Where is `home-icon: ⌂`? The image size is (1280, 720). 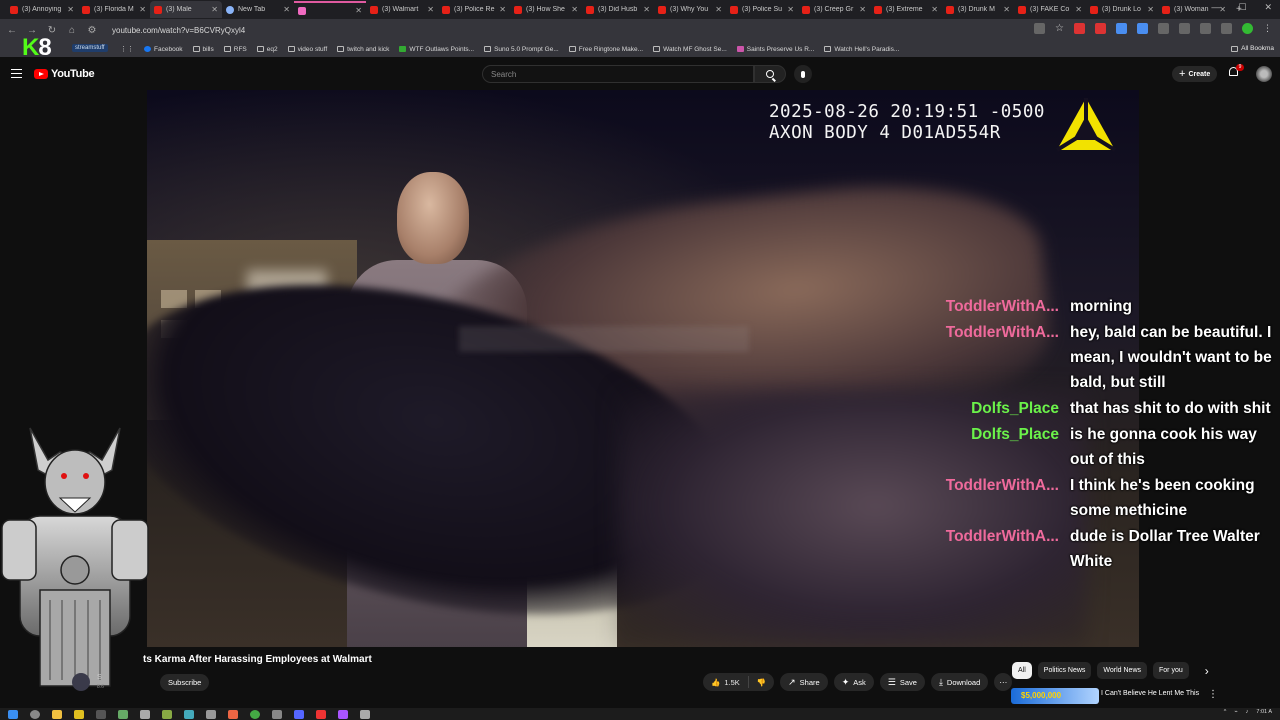
home-icon: ⌂ is located at coordinates (72, 30).